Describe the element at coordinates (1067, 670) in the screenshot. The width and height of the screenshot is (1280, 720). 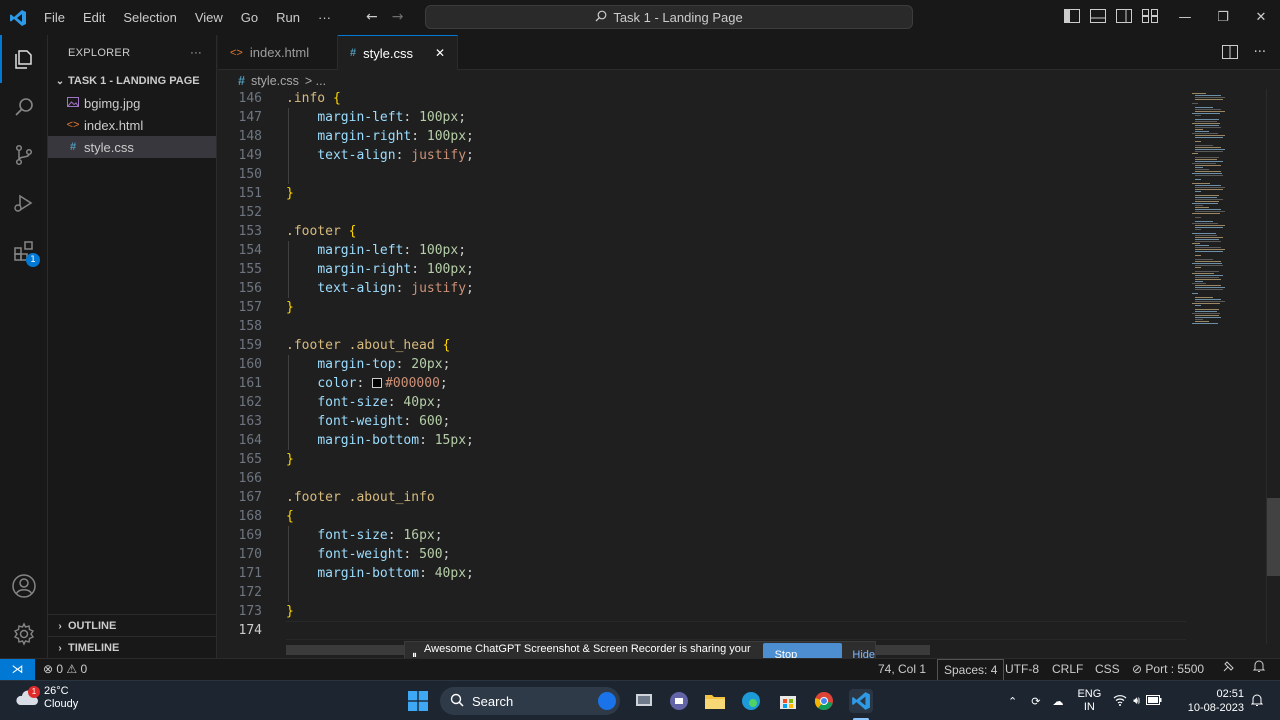
I see `eol-status: CRLF` at that location.